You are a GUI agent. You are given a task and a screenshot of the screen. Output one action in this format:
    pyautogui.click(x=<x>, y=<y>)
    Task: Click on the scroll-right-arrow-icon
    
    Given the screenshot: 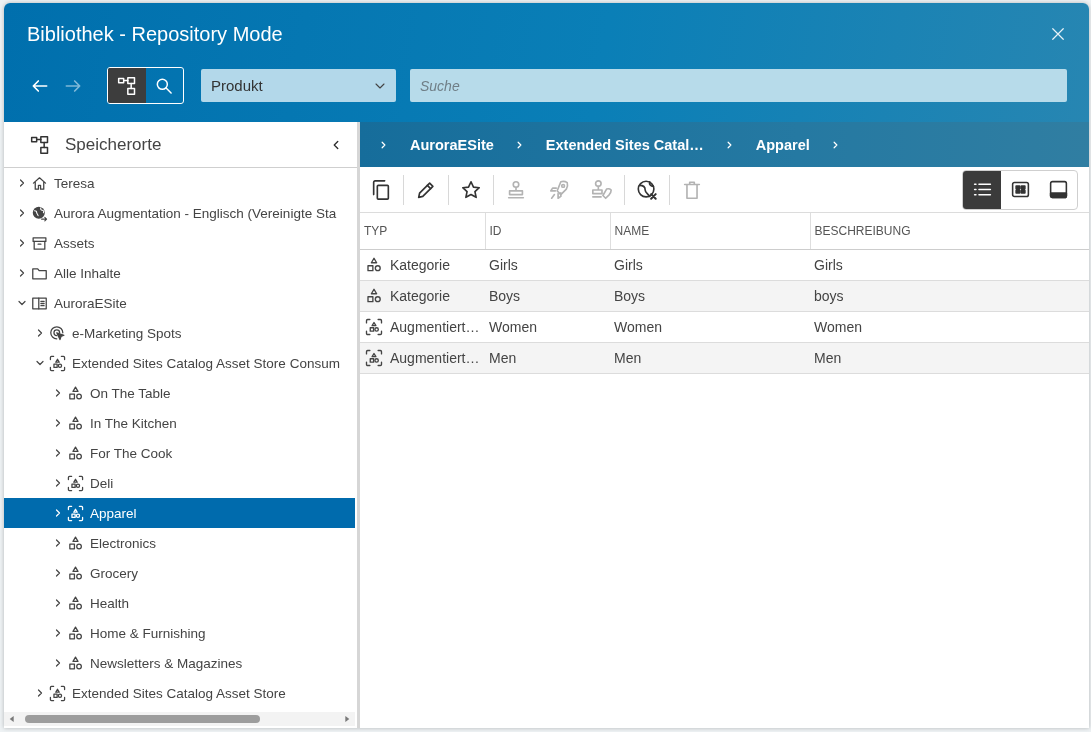 What is the action you would take?
    pyautogui.click(x=347, y=719)
    